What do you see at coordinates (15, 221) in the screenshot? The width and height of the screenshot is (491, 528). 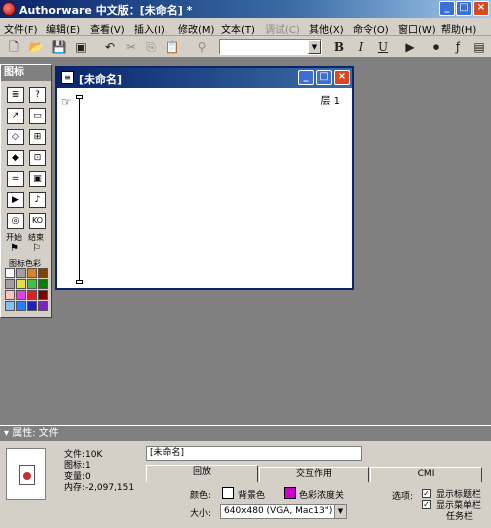 I see `dvd-icon: ◎` at bounding box center [15, 221].